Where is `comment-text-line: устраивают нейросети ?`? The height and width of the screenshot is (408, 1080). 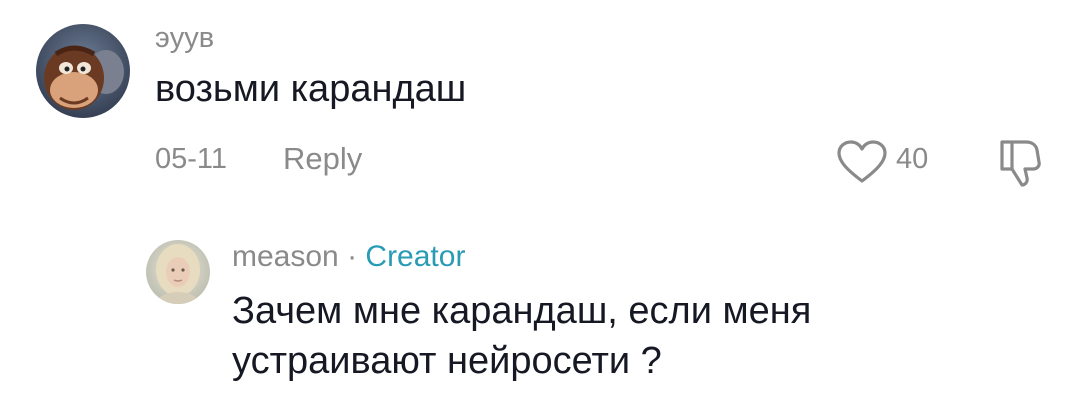
comment-text-line: устраивают нейросети ? is located at coordinates (447, 361).